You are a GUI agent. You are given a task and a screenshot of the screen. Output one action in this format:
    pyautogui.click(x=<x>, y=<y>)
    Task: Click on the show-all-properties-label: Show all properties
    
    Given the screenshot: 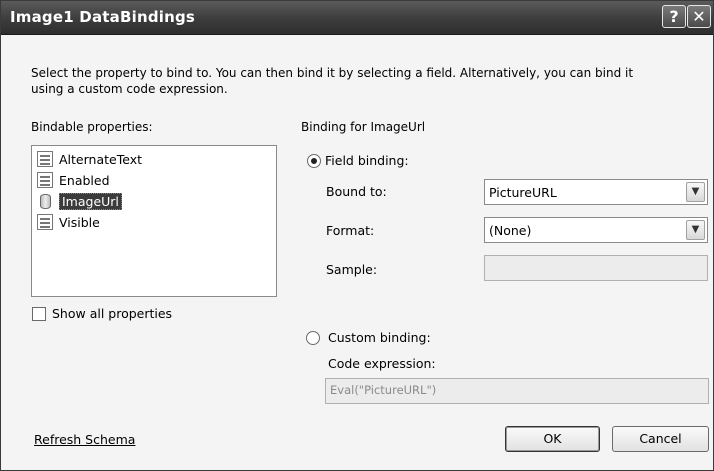 What is the action you would take?
    pyautogui.click(x=112, y=313)
    